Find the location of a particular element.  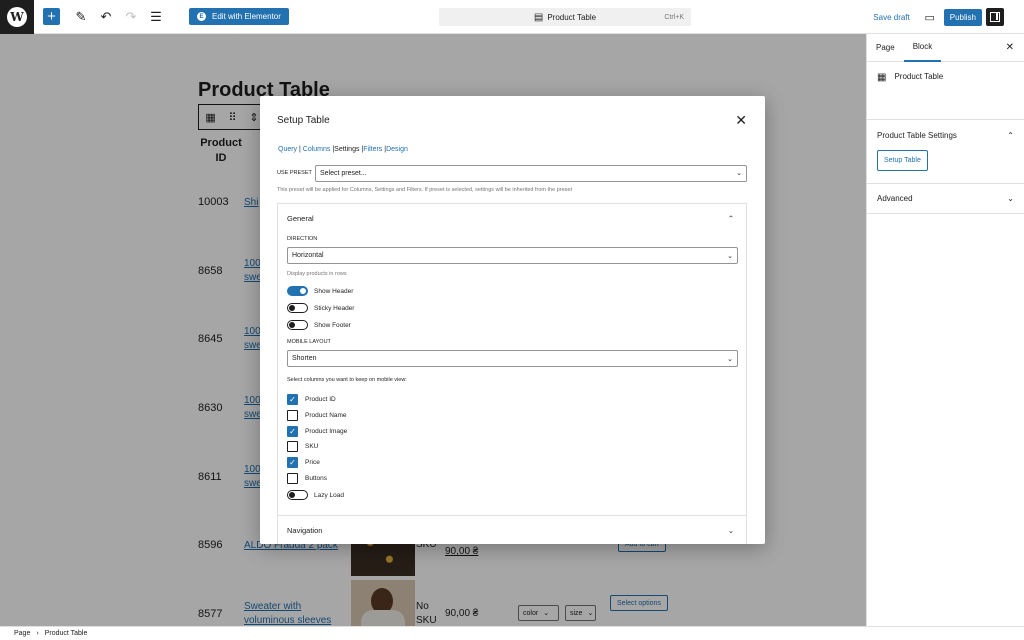

wordpress-logo-button: W is located at coordinates (17, 17).